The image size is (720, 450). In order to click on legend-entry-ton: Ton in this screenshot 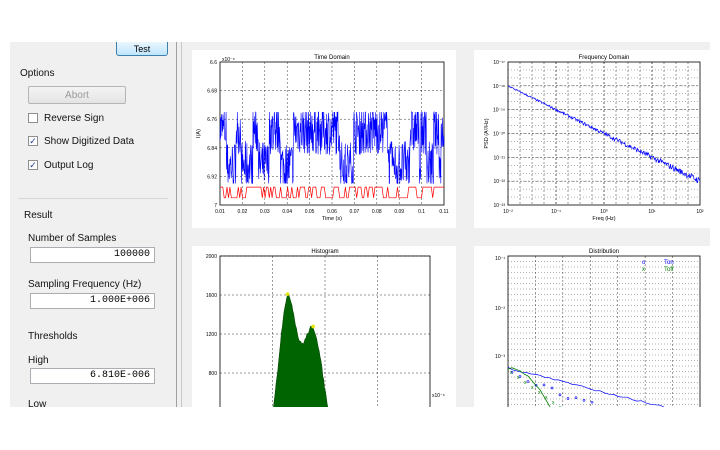, I will do `click(669, 263)`.